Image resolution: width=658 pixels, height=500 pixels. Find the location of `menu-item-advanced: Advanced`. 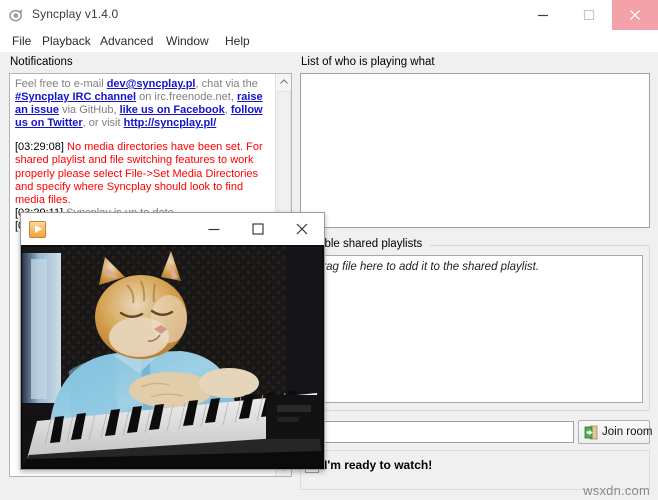

menu-item-advanced: Advanced is located at coordinates (126, 41).